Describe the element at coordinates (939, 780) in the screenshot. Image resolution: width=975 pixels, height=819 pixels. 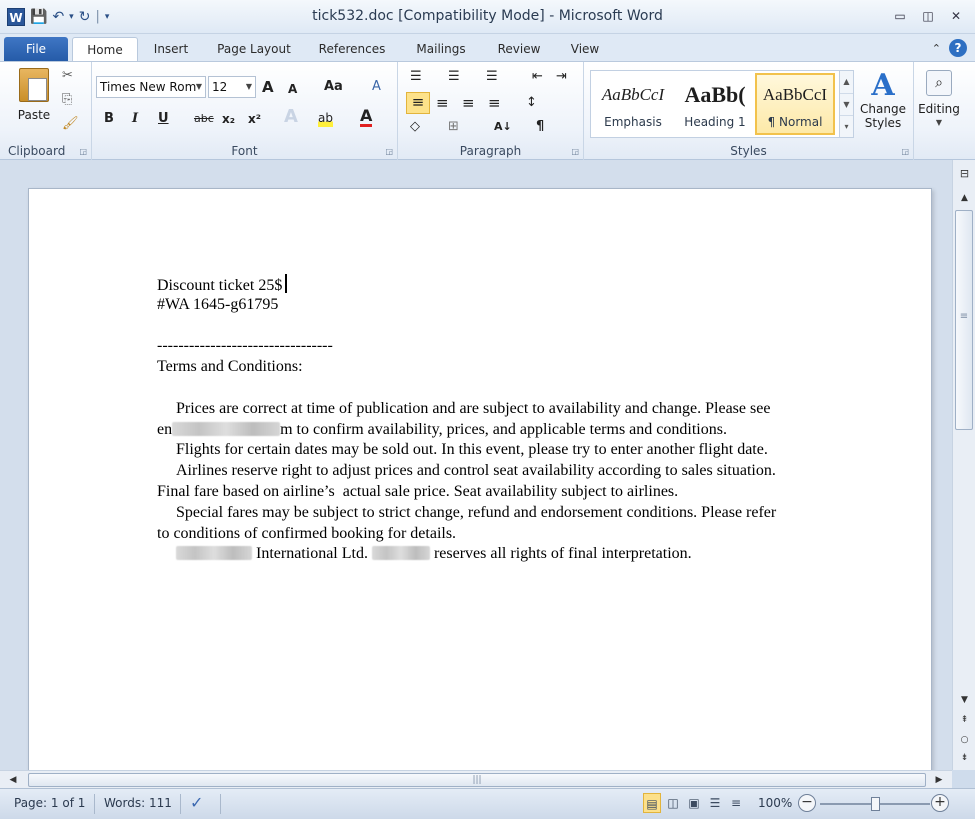
I see `scroll-right-icon: ▶` at that location.